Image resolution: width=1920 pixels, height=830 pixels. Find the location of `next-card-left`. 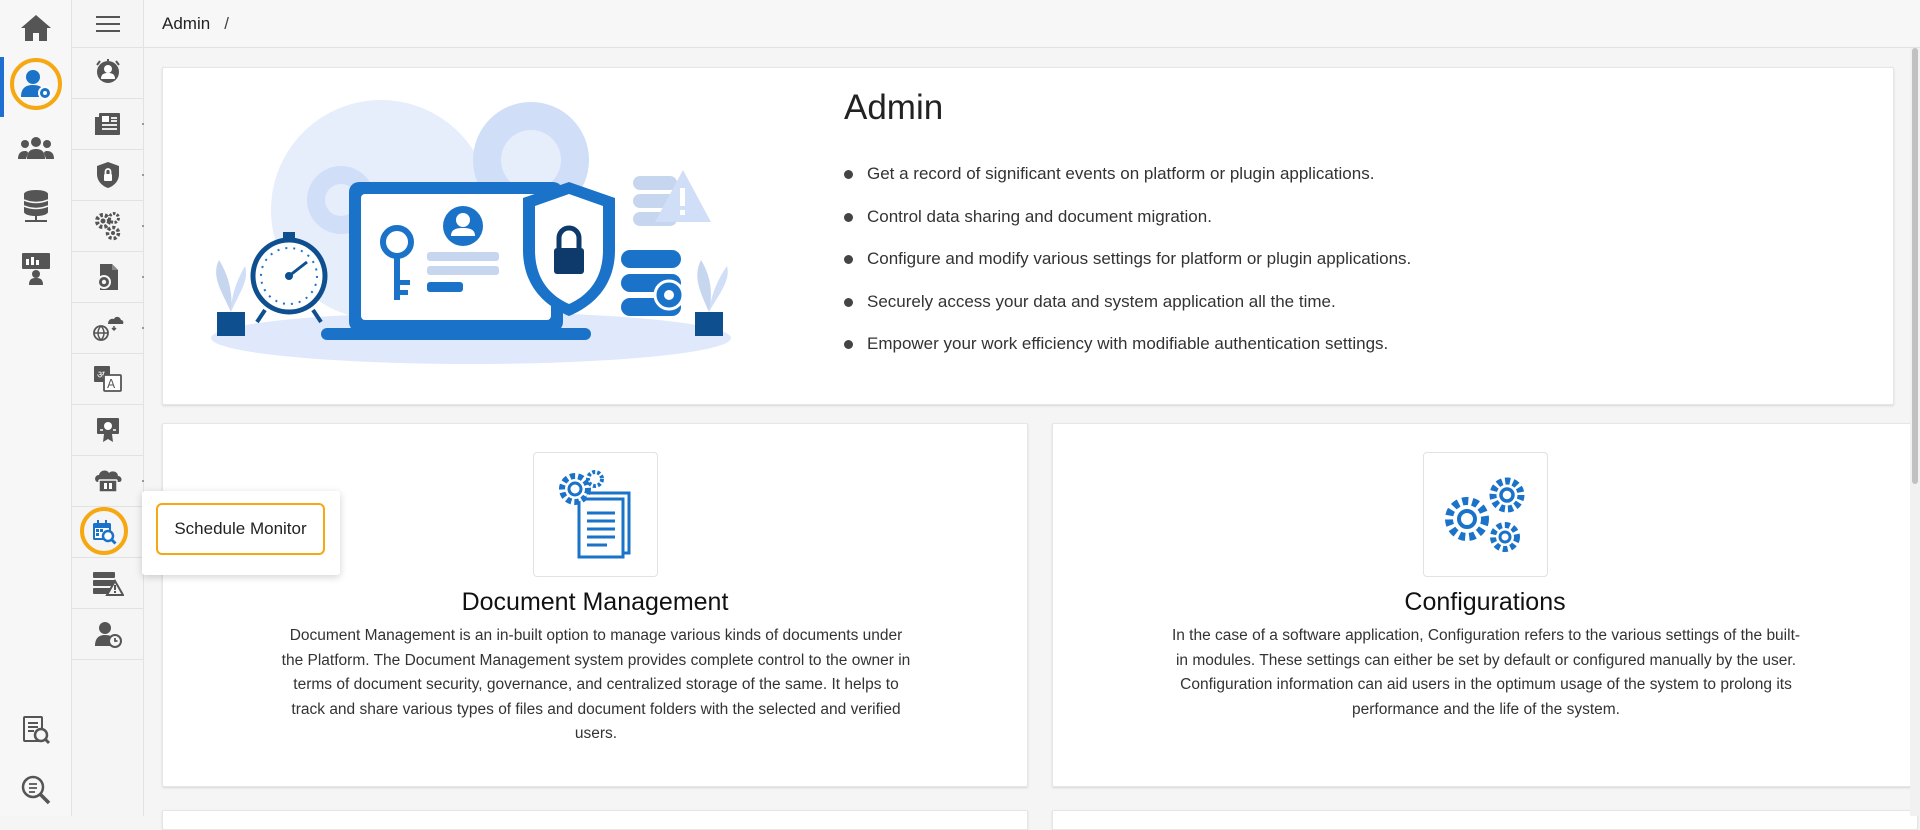

next-card-left is located at coordinates (595, 820).